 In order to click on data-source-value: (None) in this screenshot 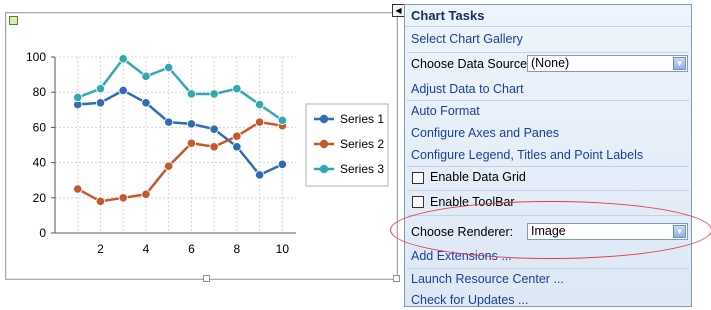, I will do `click(550, 63)`.